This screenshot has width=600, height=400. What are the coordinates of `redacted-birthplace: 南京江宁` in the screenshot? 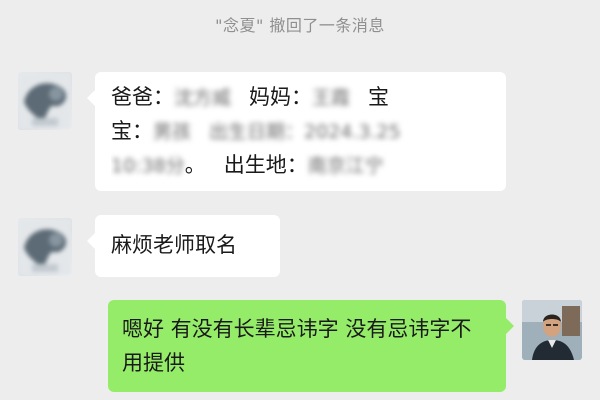 It's located at (345, 166).